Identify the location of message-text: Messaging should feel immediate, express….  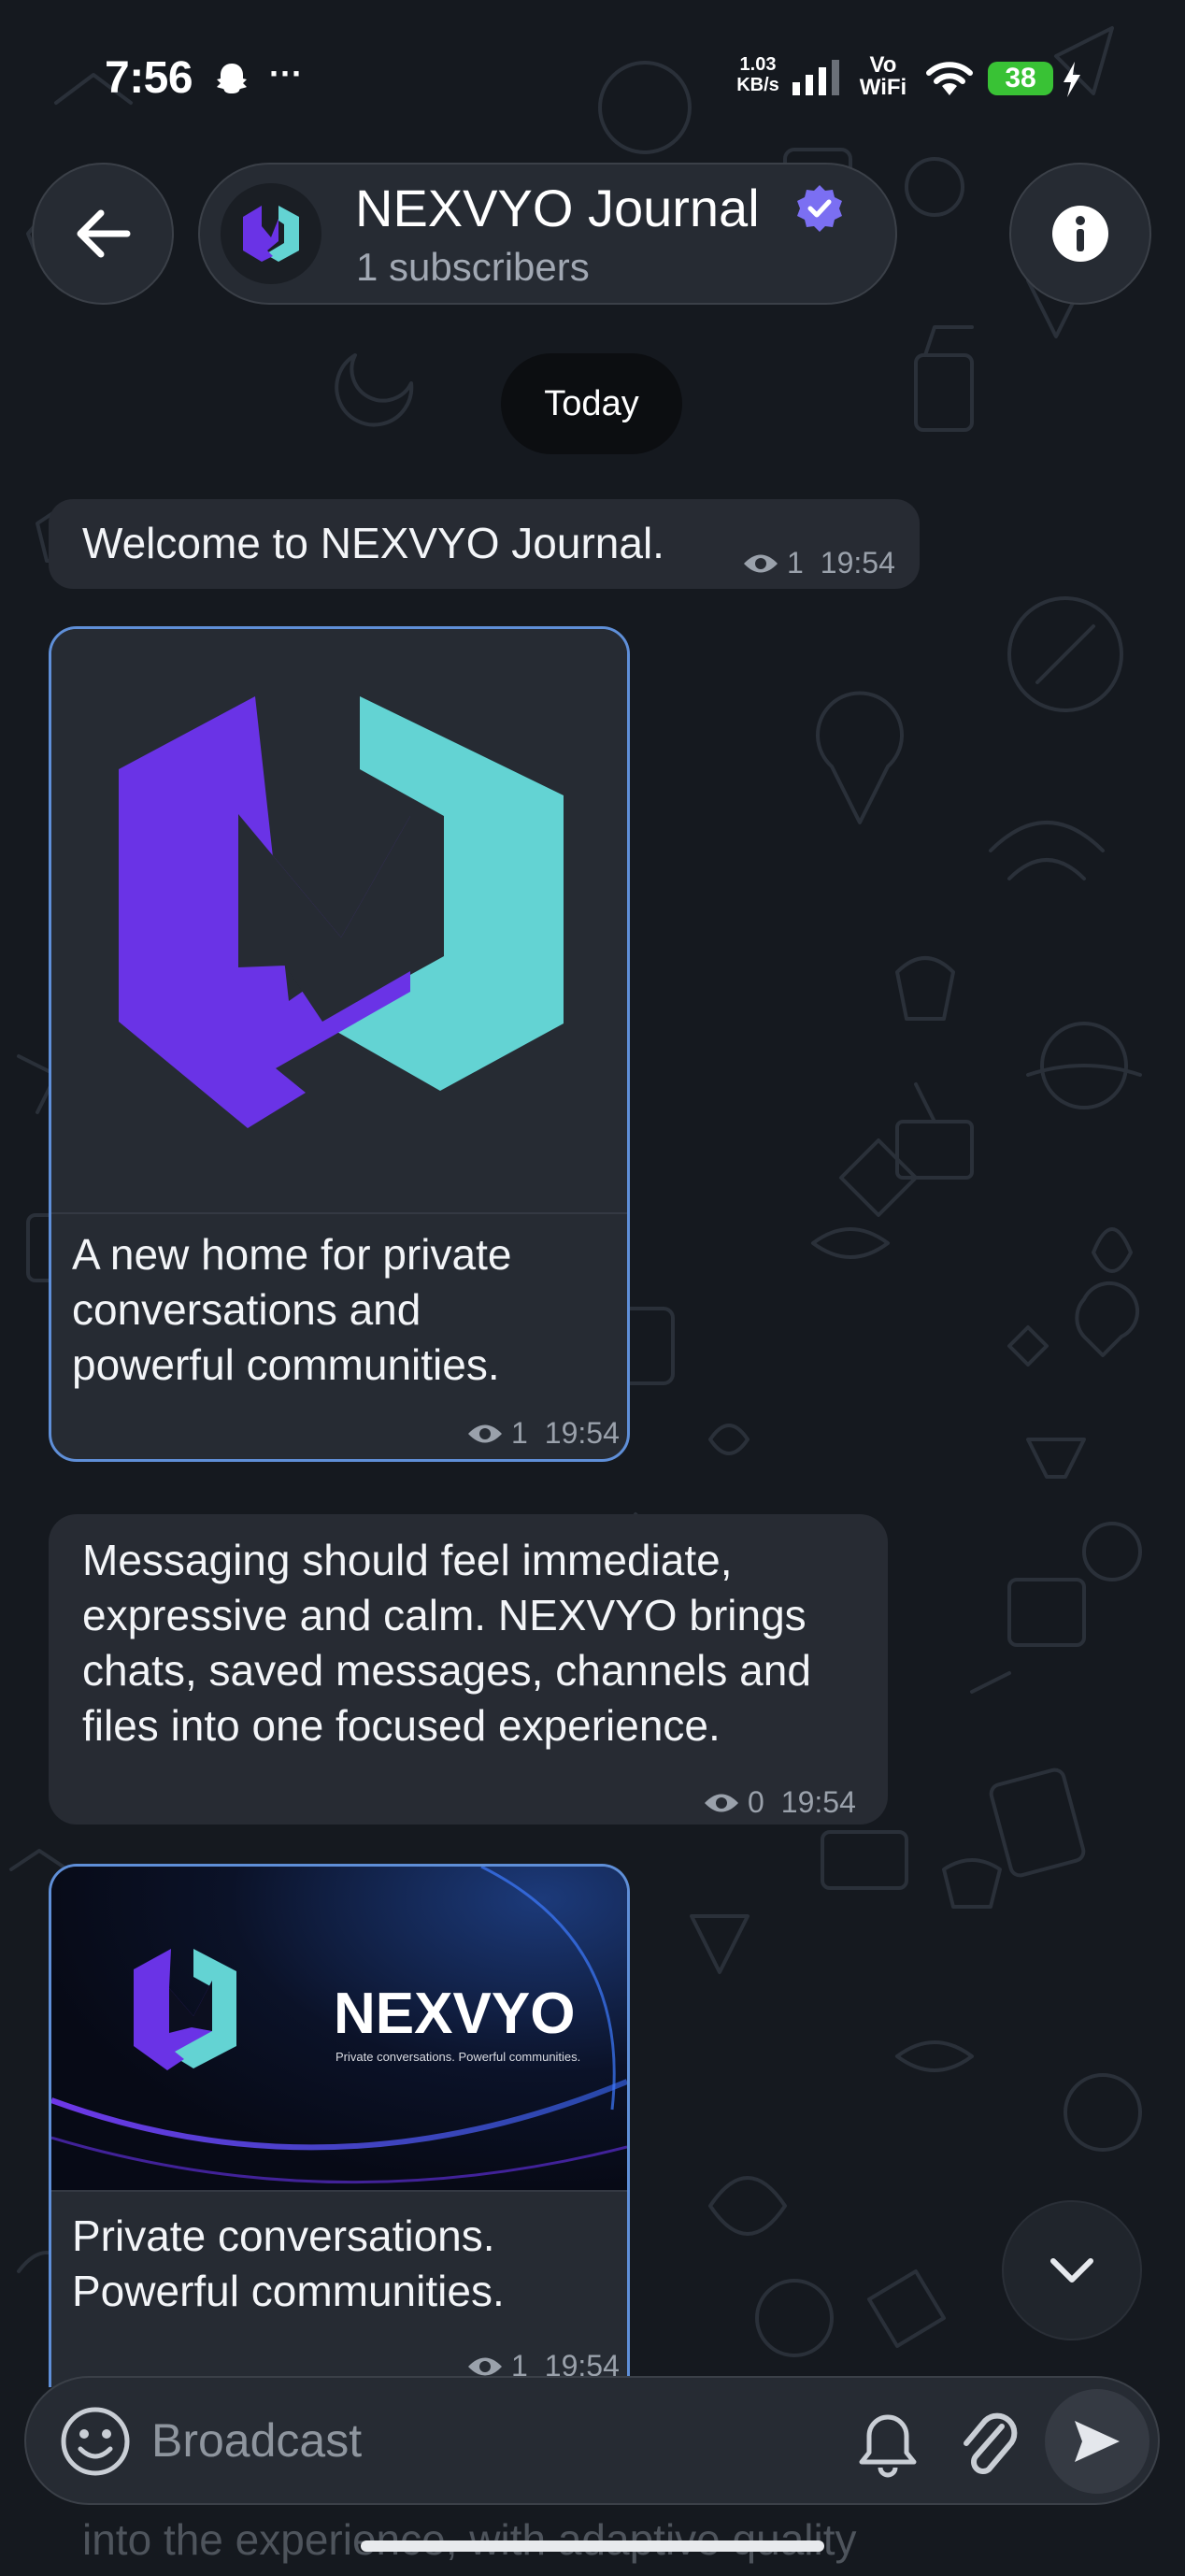
(479, 1643).